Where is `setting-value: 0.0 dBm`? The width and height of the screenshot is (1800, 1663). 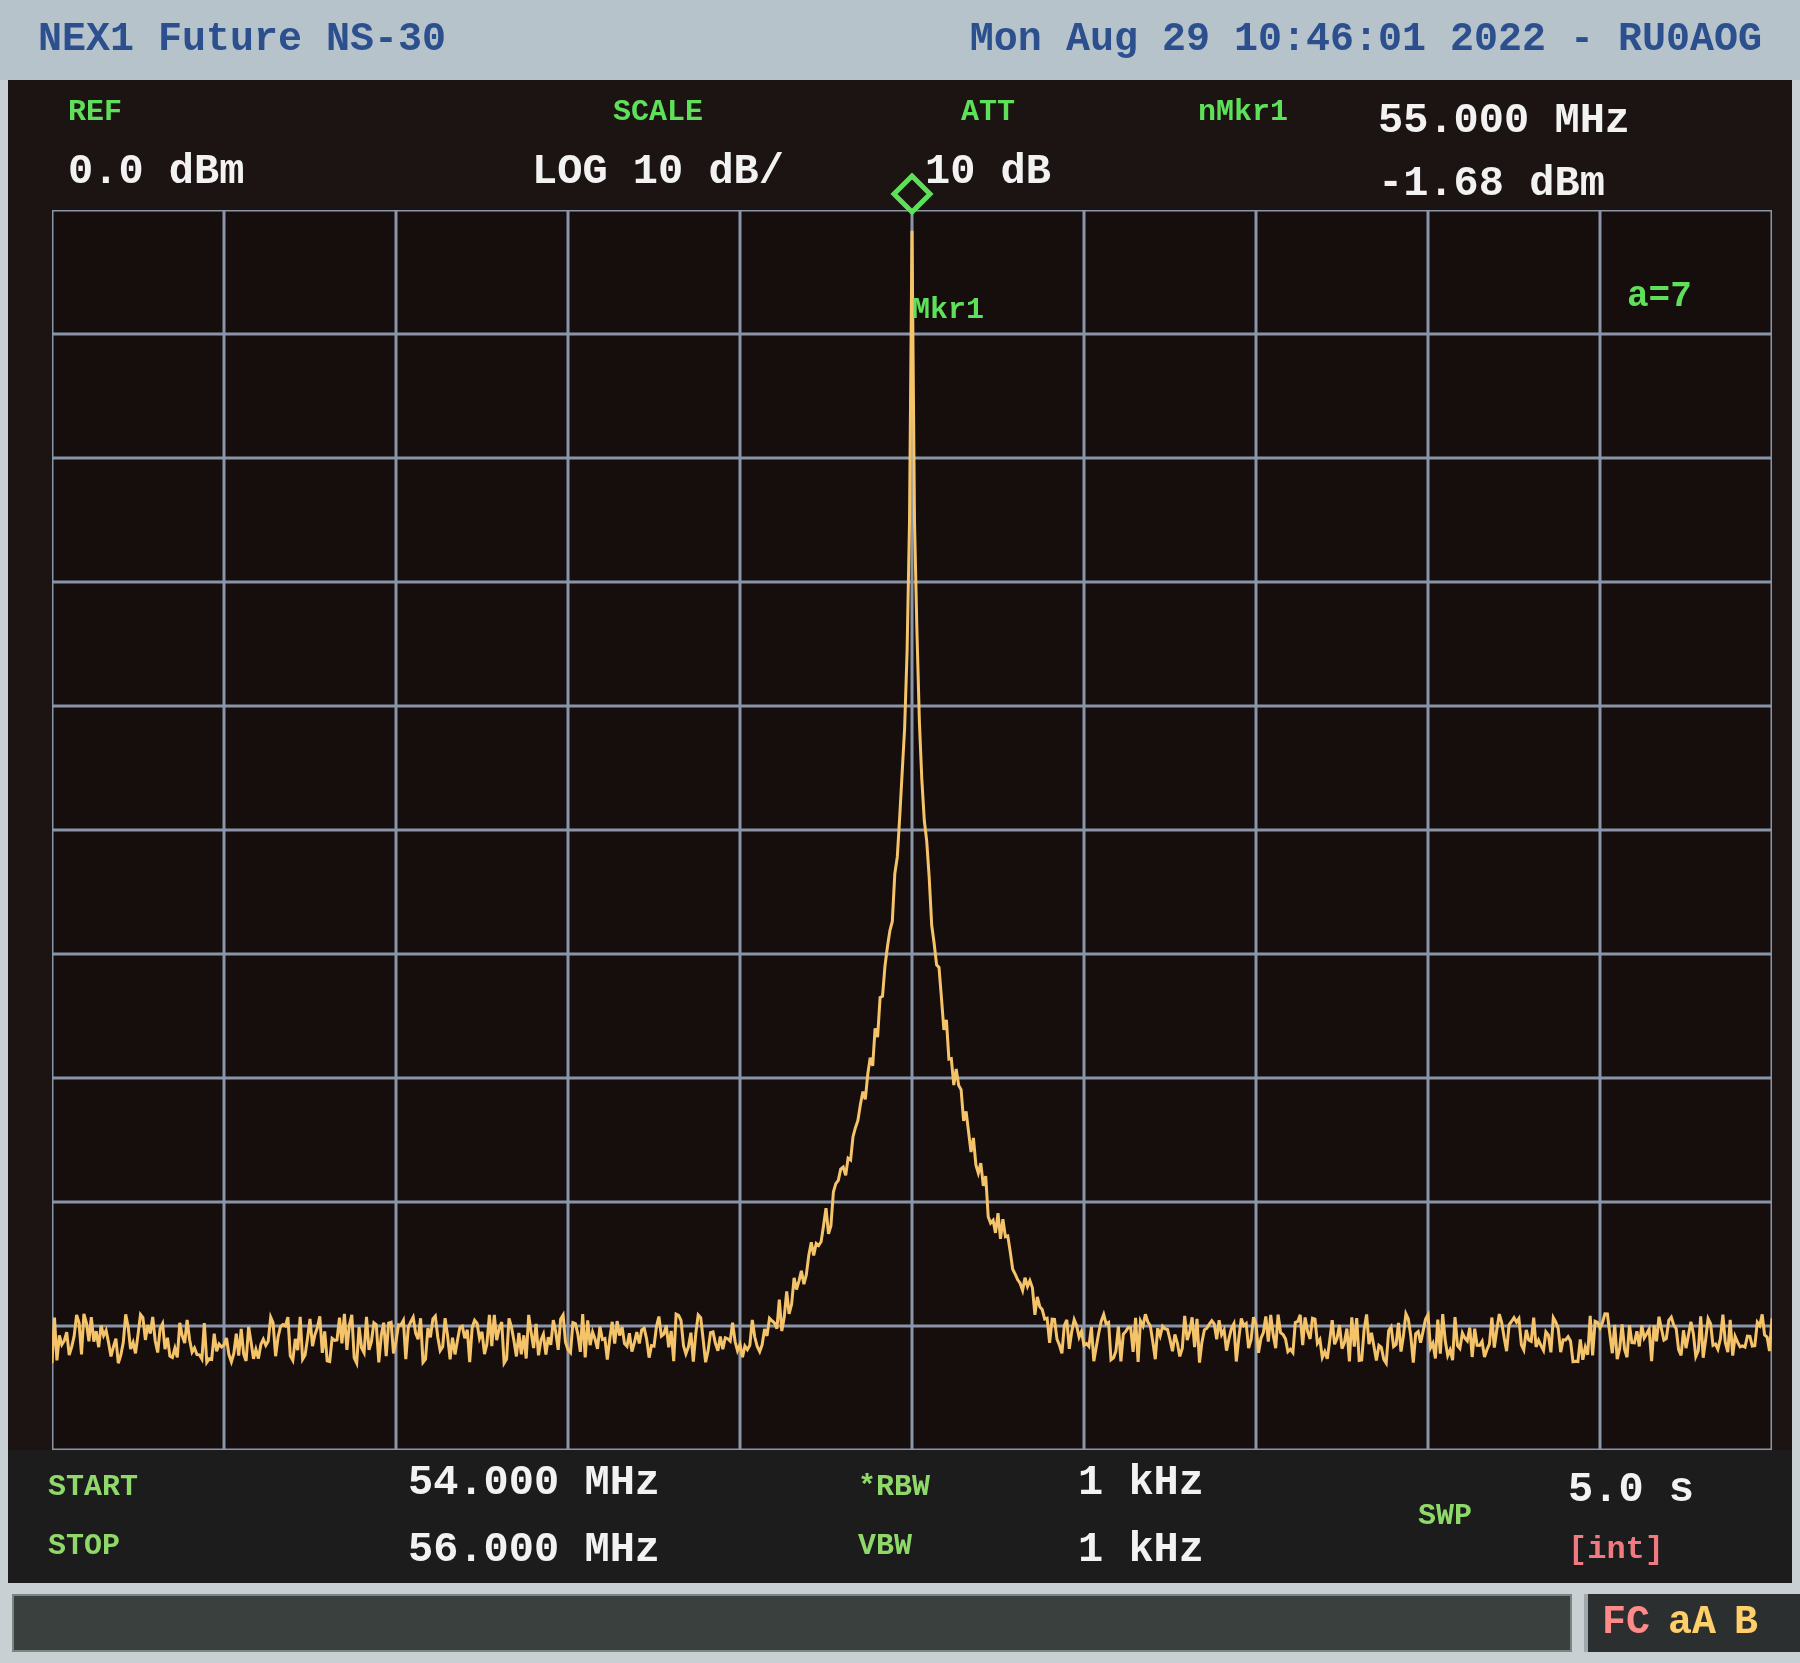 setting-value: 0.0 dBm is located at coordinates (156, 172).